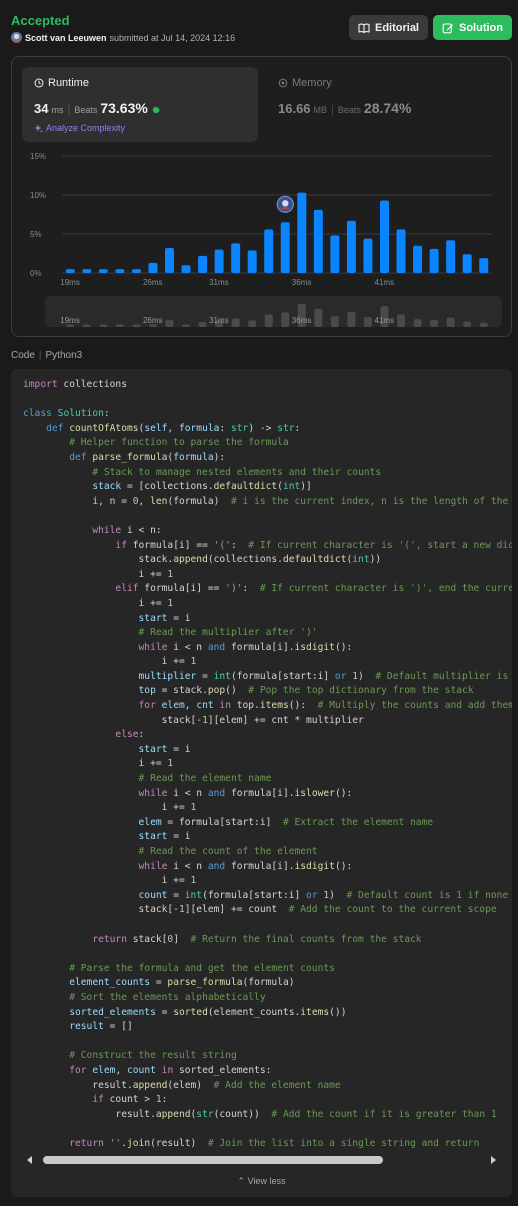 The height and width of the screenshot is (1206, 518). I want to click on scrollbar-thumb, so click(213, 1160).